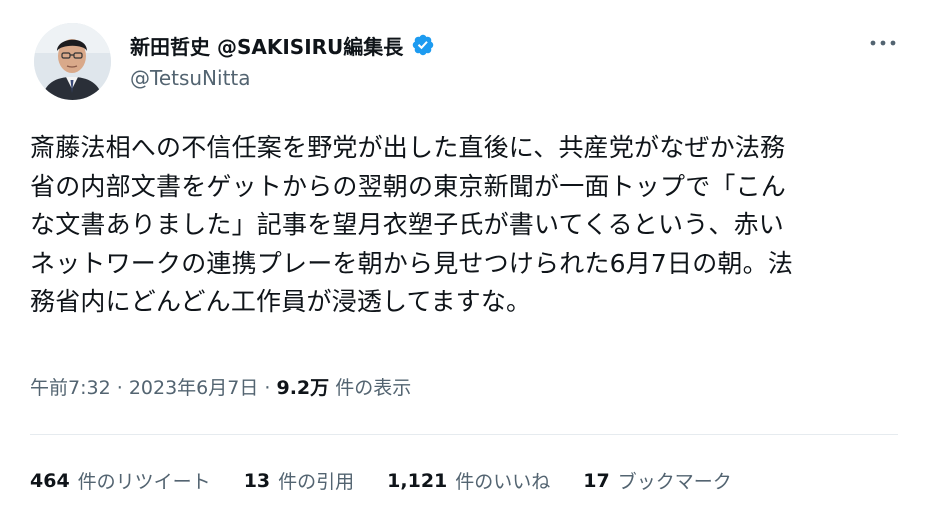 This screenshot has height=521, width=933. I want to click on views-label: 件の表示, so click(373, 388).